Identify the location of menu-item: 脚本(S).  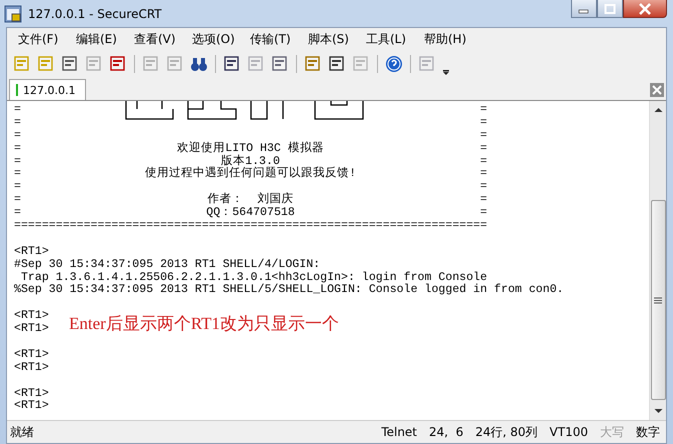
(330, 39).